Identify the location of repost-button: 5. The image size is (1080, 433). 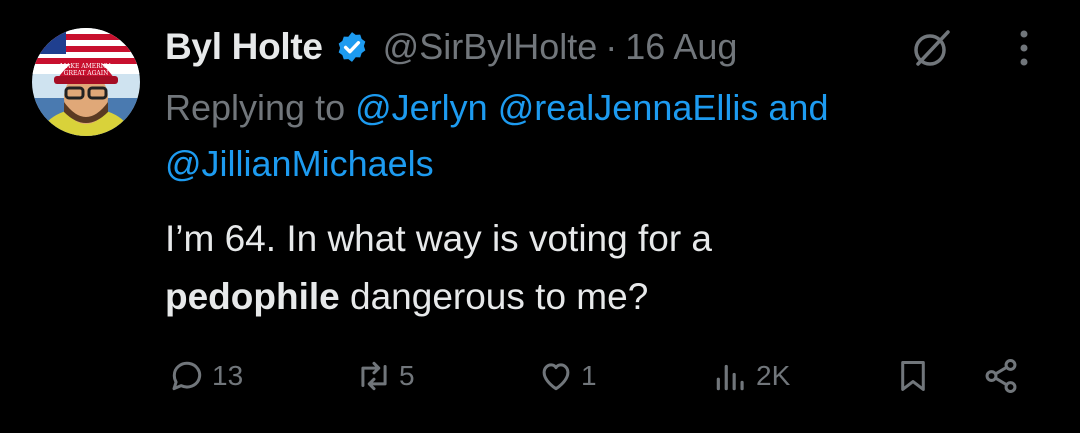
(385, 376).